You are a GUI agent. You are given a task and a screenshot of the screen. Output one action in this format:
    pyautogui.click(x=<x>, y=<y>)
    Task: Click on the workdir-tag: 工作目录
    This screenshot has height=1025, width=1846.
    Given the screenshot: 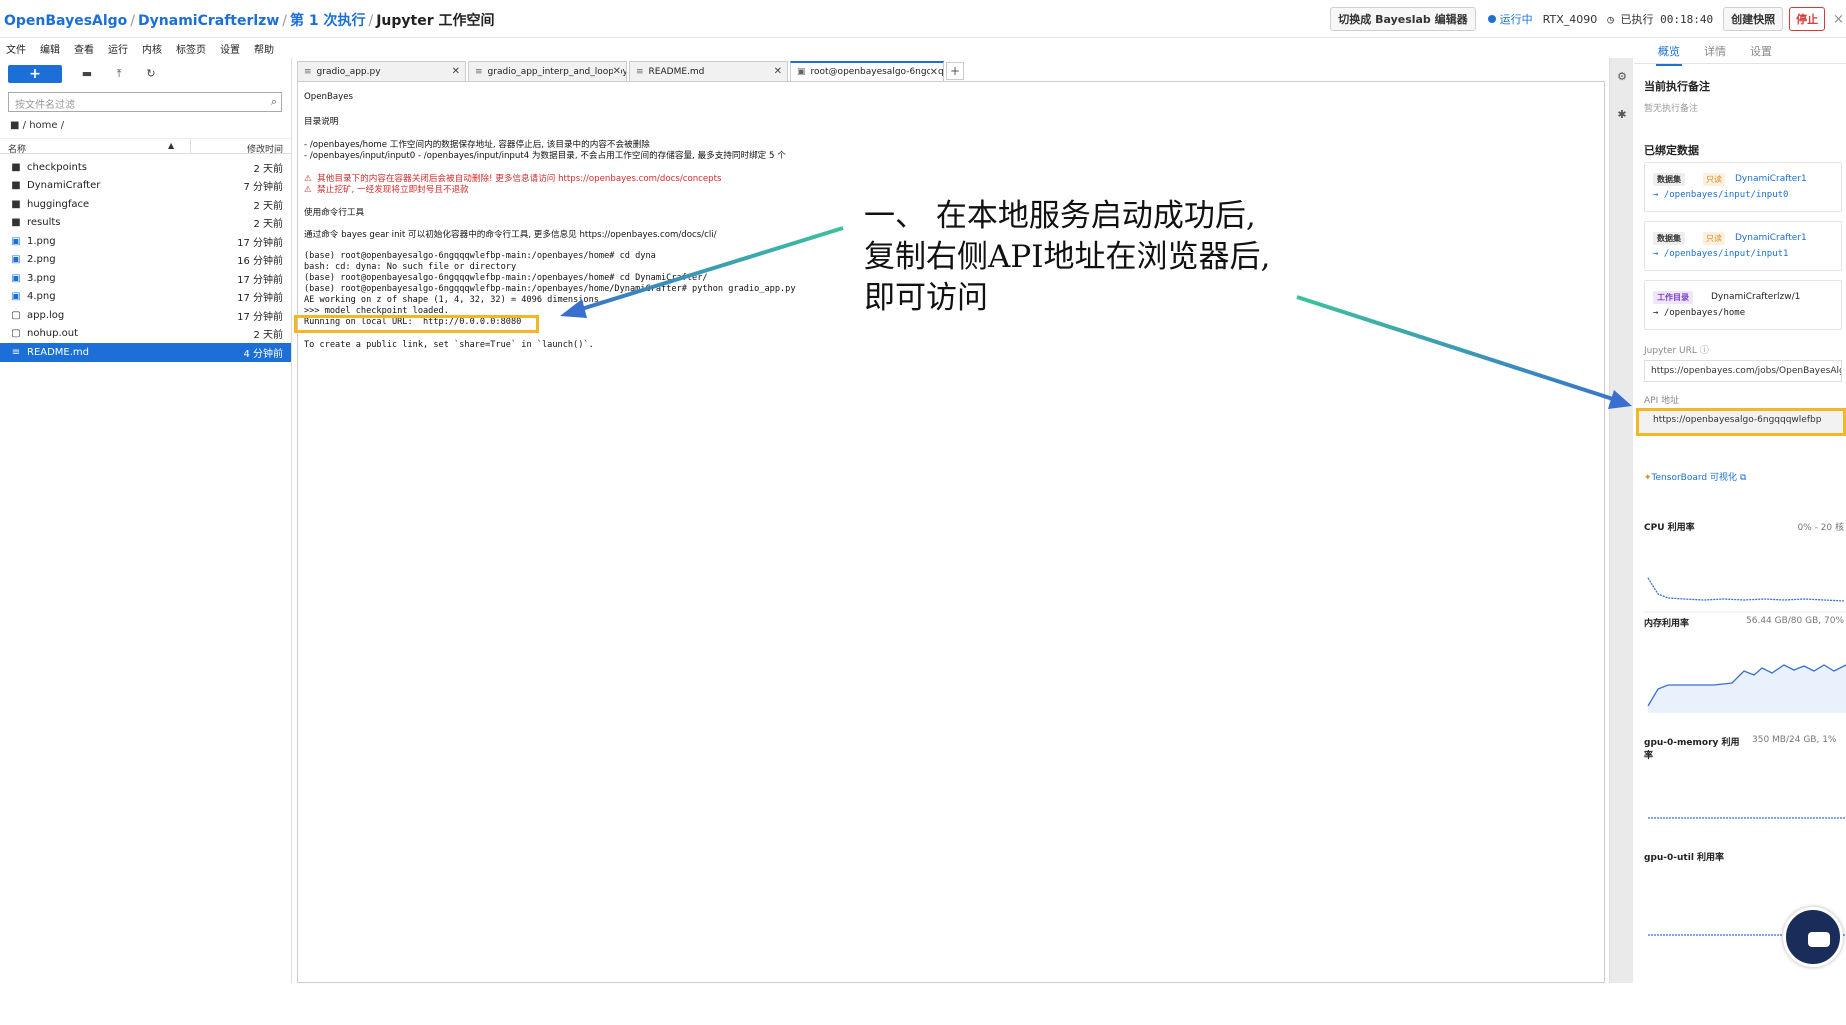 What is the action you would take?
    pyautogui.click(x=1673, y=297)
    